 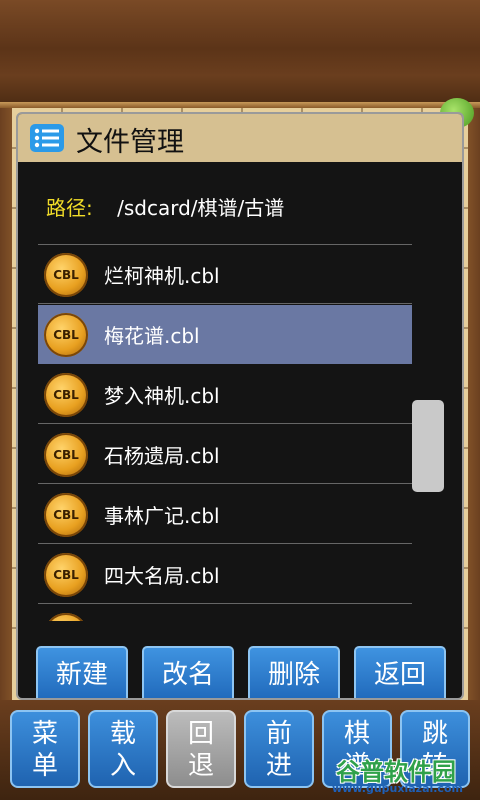 I want to click on undo-button: 回 退, so click(x=201, y=749).